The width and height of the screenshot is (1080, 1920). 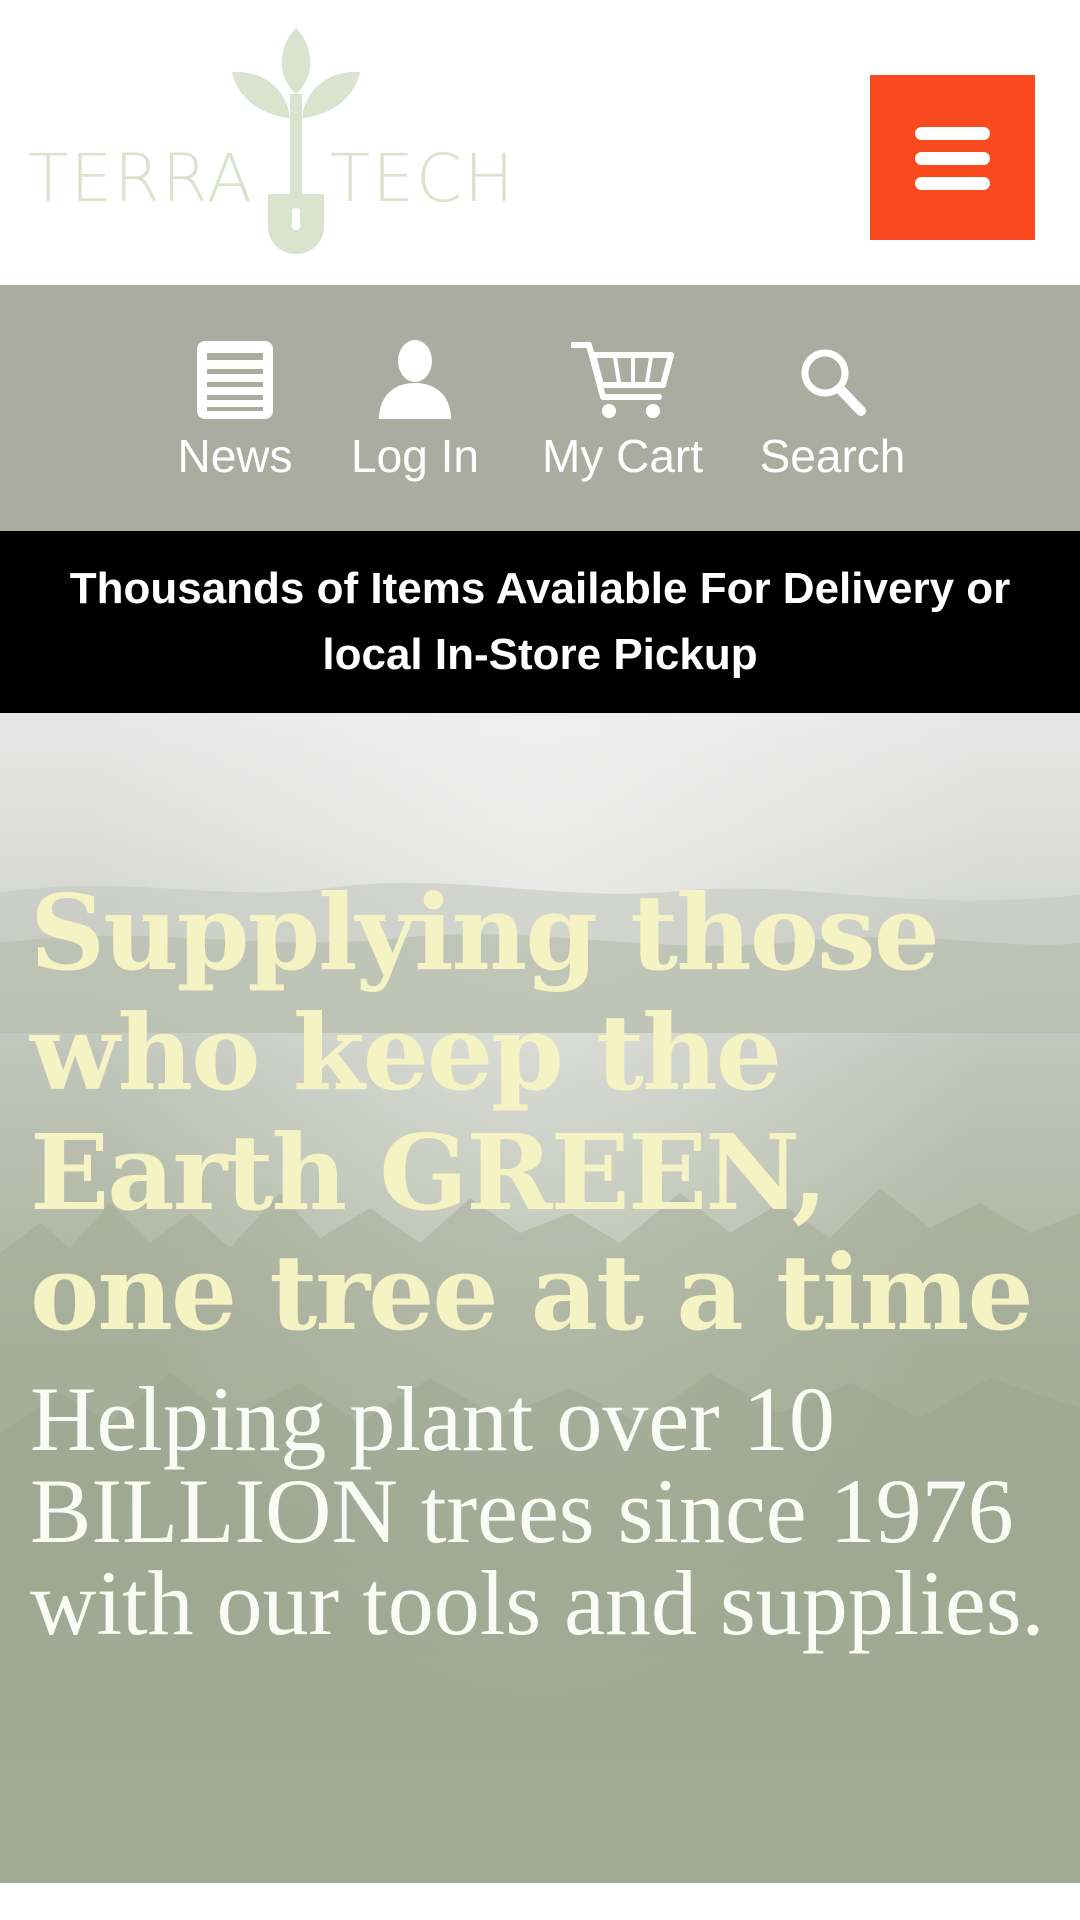 What do you see at coordinates (415, 456) in the screenshot?
I see `nav-login-label: Log In` at bounding box center [415, 456].